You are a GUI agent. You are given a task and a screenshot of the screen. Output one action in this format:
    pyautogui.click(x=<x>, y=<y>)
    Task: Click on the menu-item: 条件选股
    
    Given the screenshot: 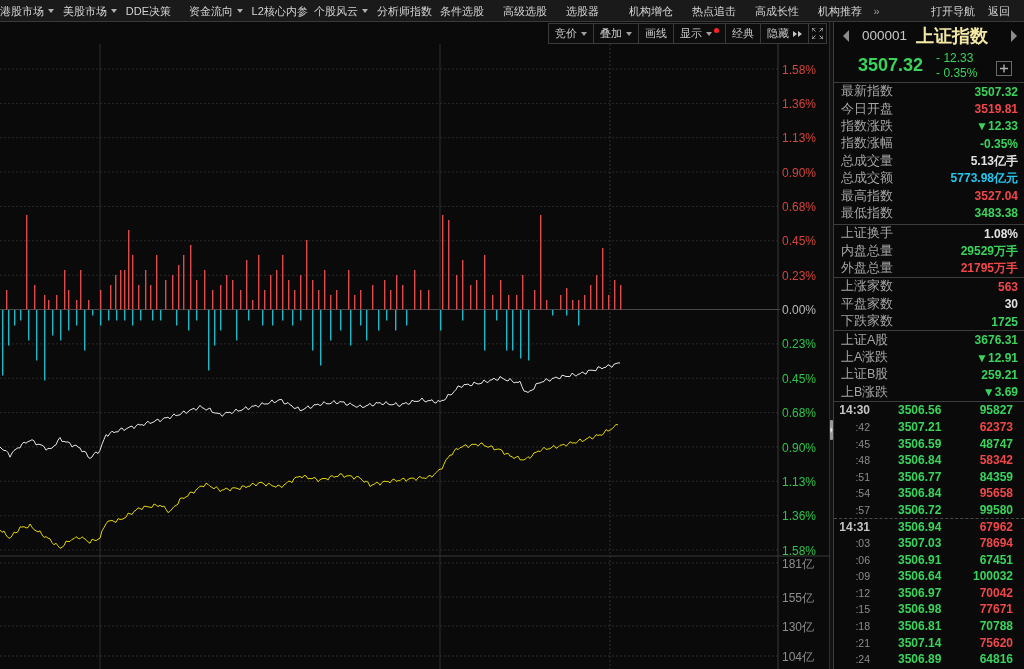 What is the action you would take?
    pyautogui.click(x=462, y=10)
    